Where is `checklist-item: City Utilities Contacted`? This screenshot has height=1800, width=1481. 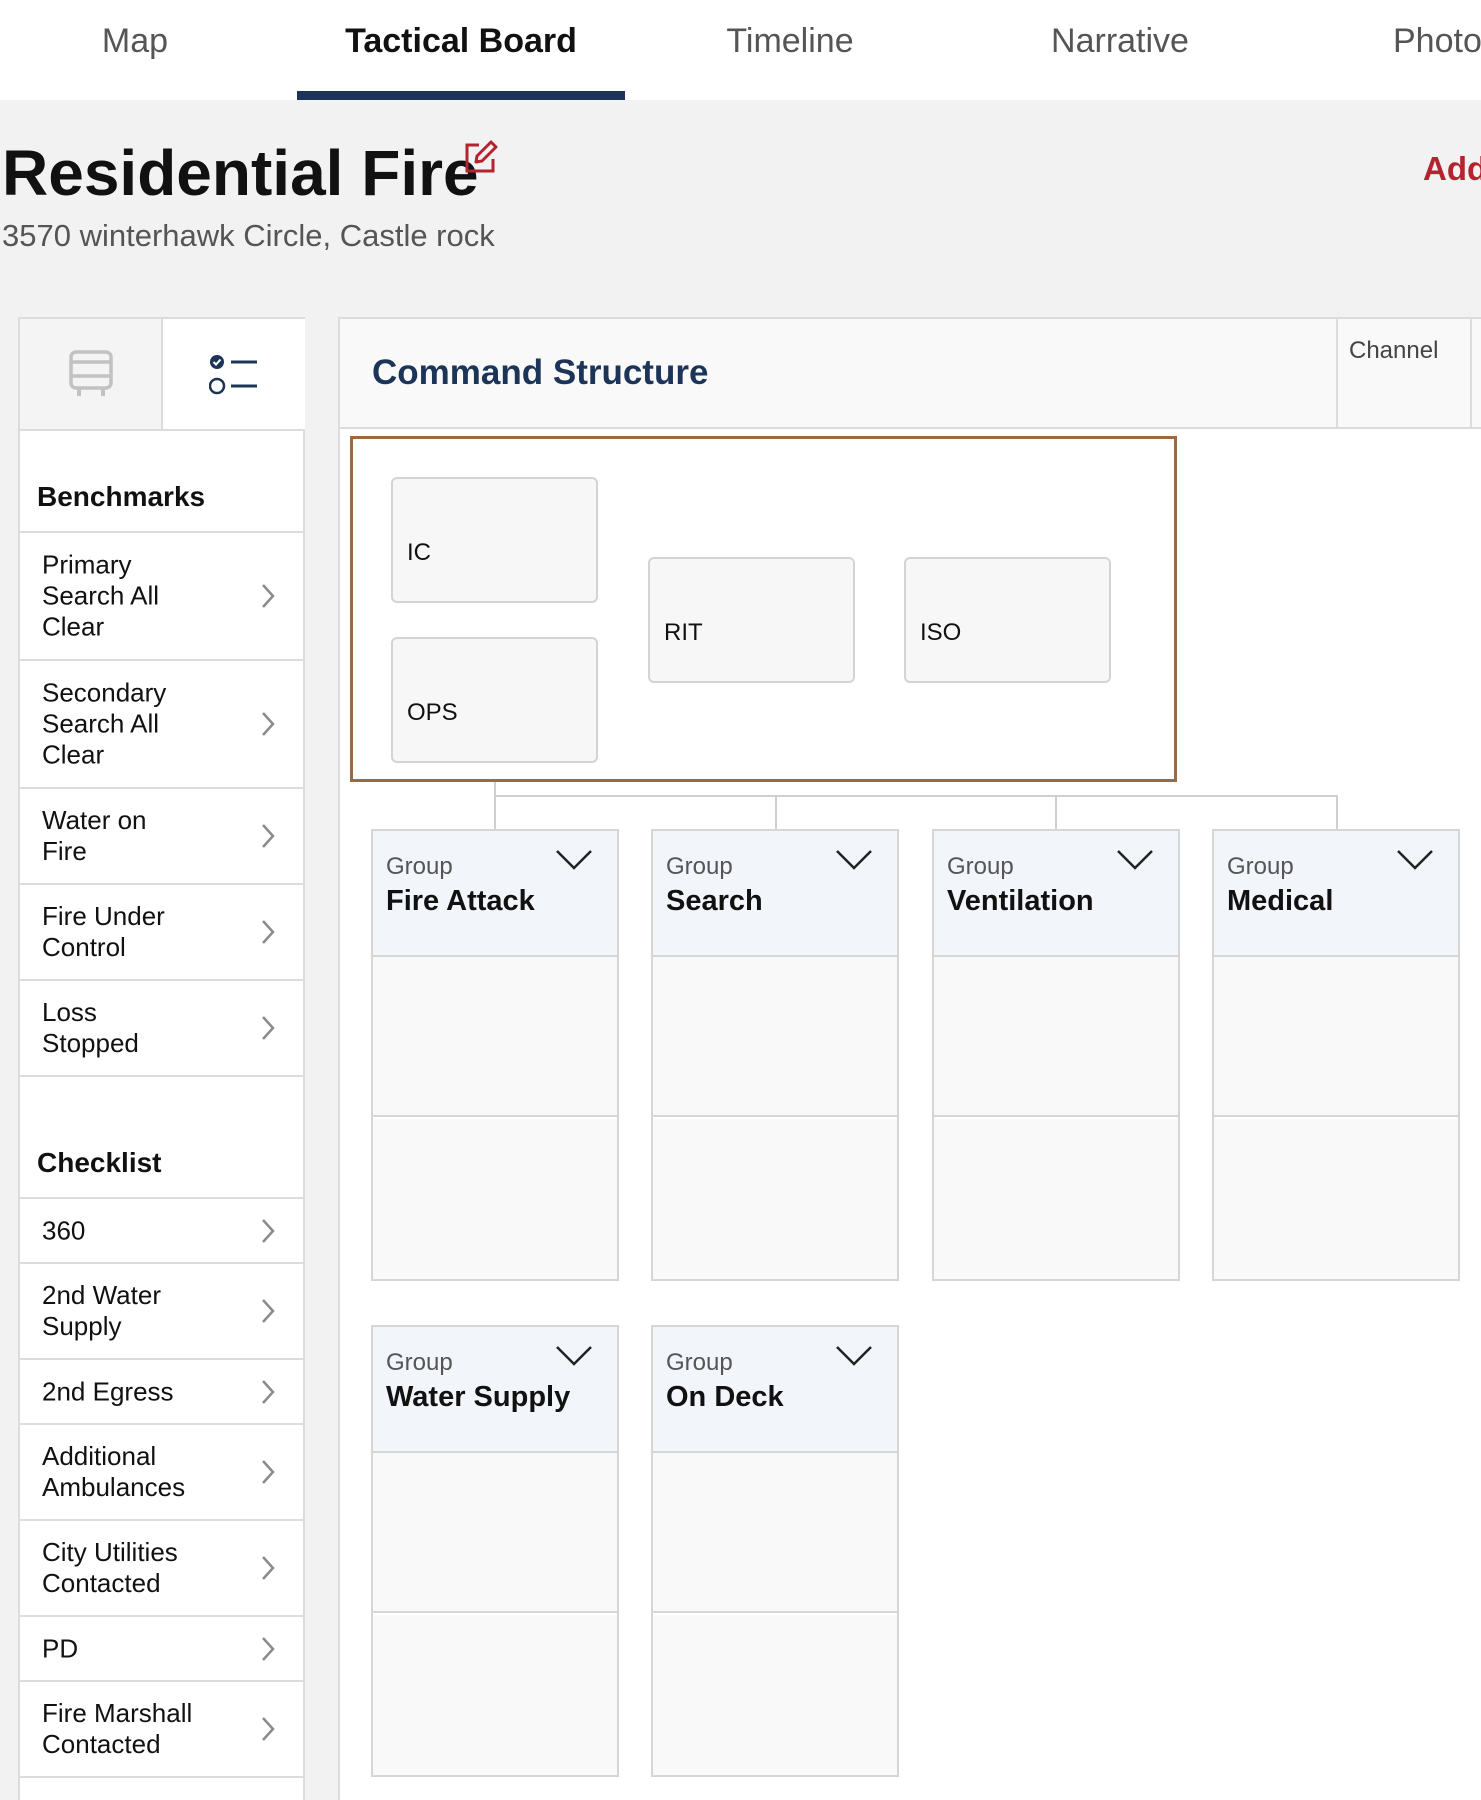 checklist-item: City Utilities Contacted is located at coordinates (161, 1569).